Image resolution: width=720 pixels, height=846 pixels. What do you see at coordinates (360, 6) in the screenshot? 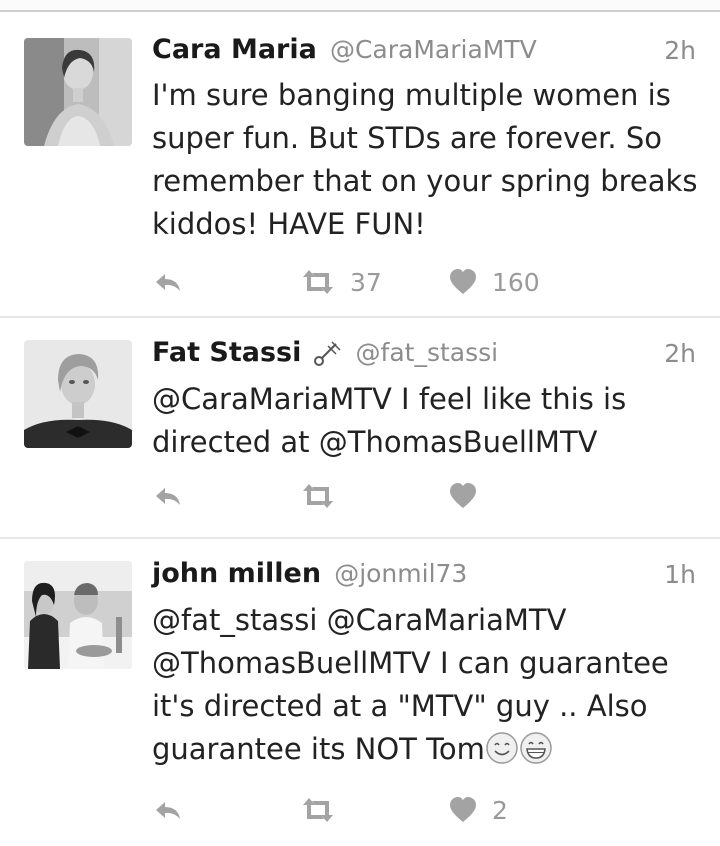
I see `top-divider` at bounding box center [360, 6].